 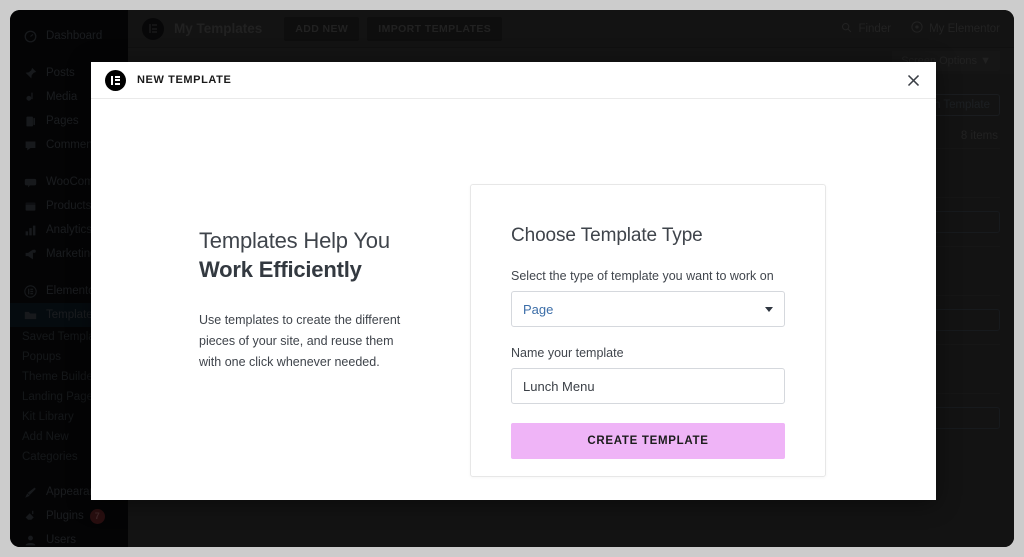 I want to click on template-name-label: Name your template, so click(x=567, y=353).